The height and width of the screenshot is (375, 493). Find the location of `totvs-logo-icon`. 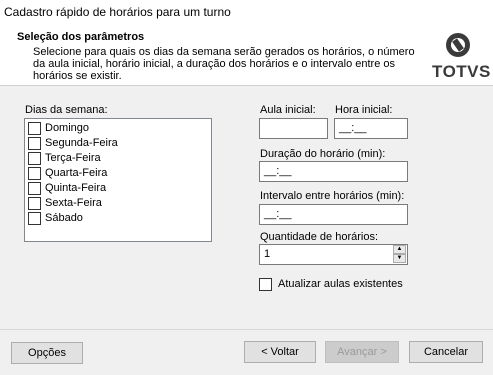

totvs-logo-icon is located at coordinates (458, 45).